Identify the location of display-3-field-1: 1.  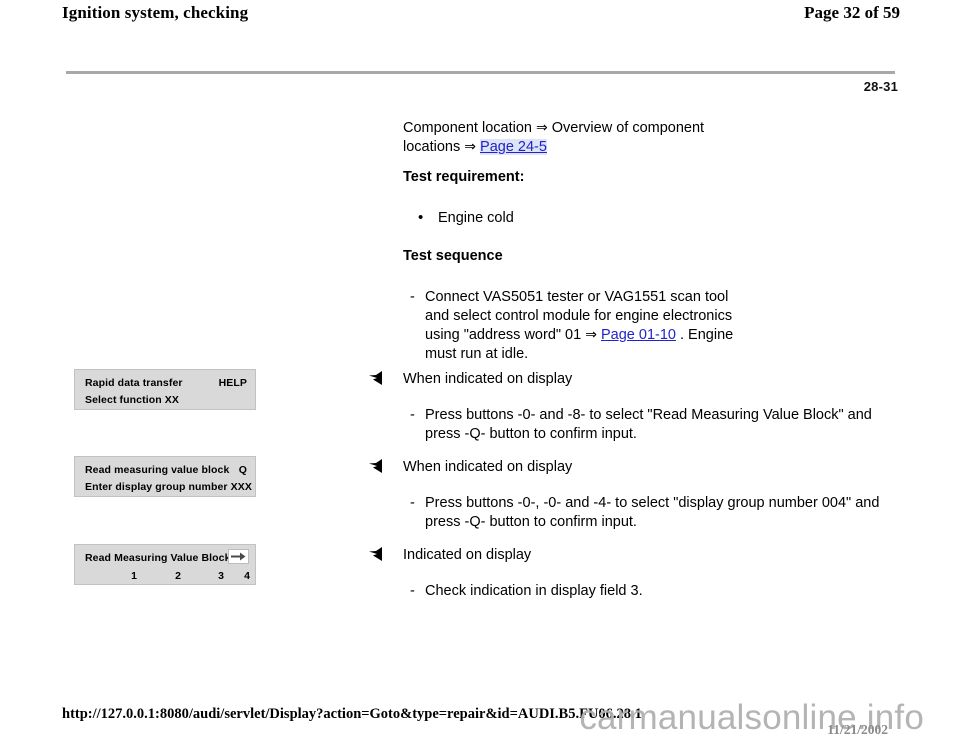
(134, 576).